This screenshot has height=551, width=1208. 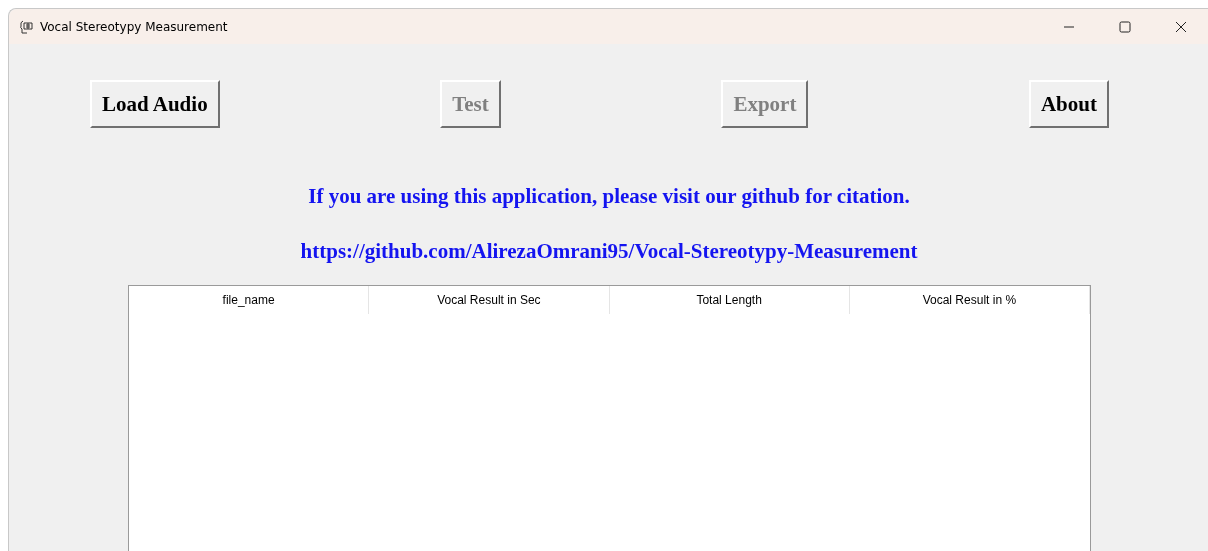 I want to click on action-button: Load Audio, so click(x=155, y=104).